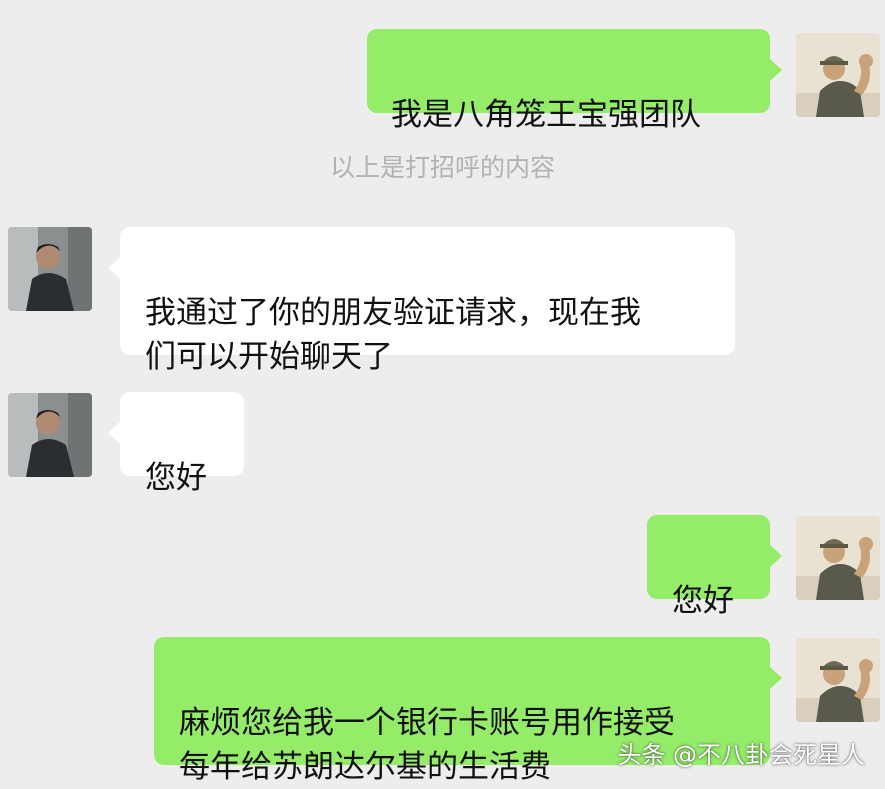 This screenshot has width=885, height=789. I want to click on message-text: 我通过了你的朋友验证请求，现在我 们可以开始聊天了, so click(393, 335).